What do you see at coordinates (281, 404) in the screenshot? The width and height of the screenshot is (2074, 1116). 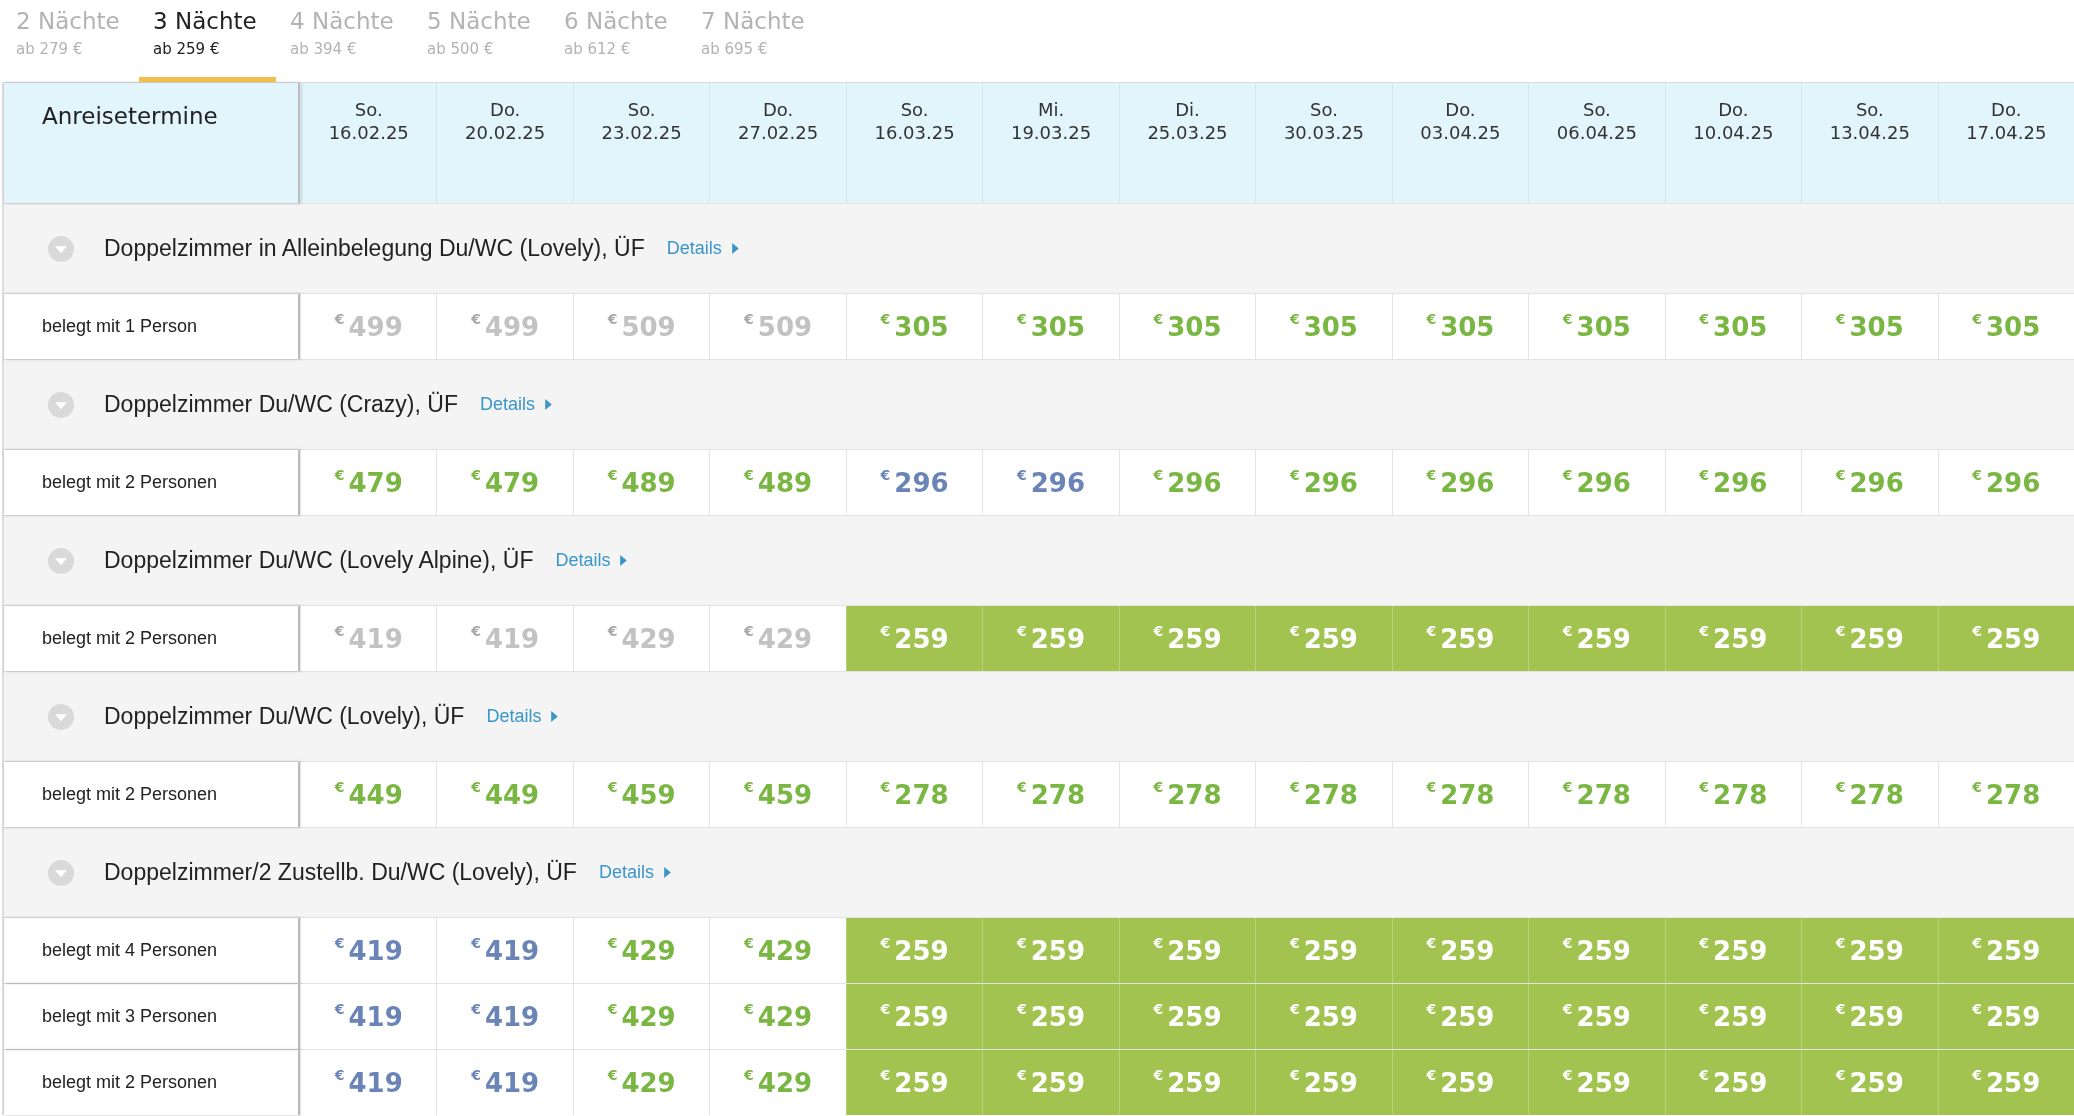 I see `room-title: Doppelzimmer Du/WC (Crazy), ÜF` at bounding box center [281, 404].